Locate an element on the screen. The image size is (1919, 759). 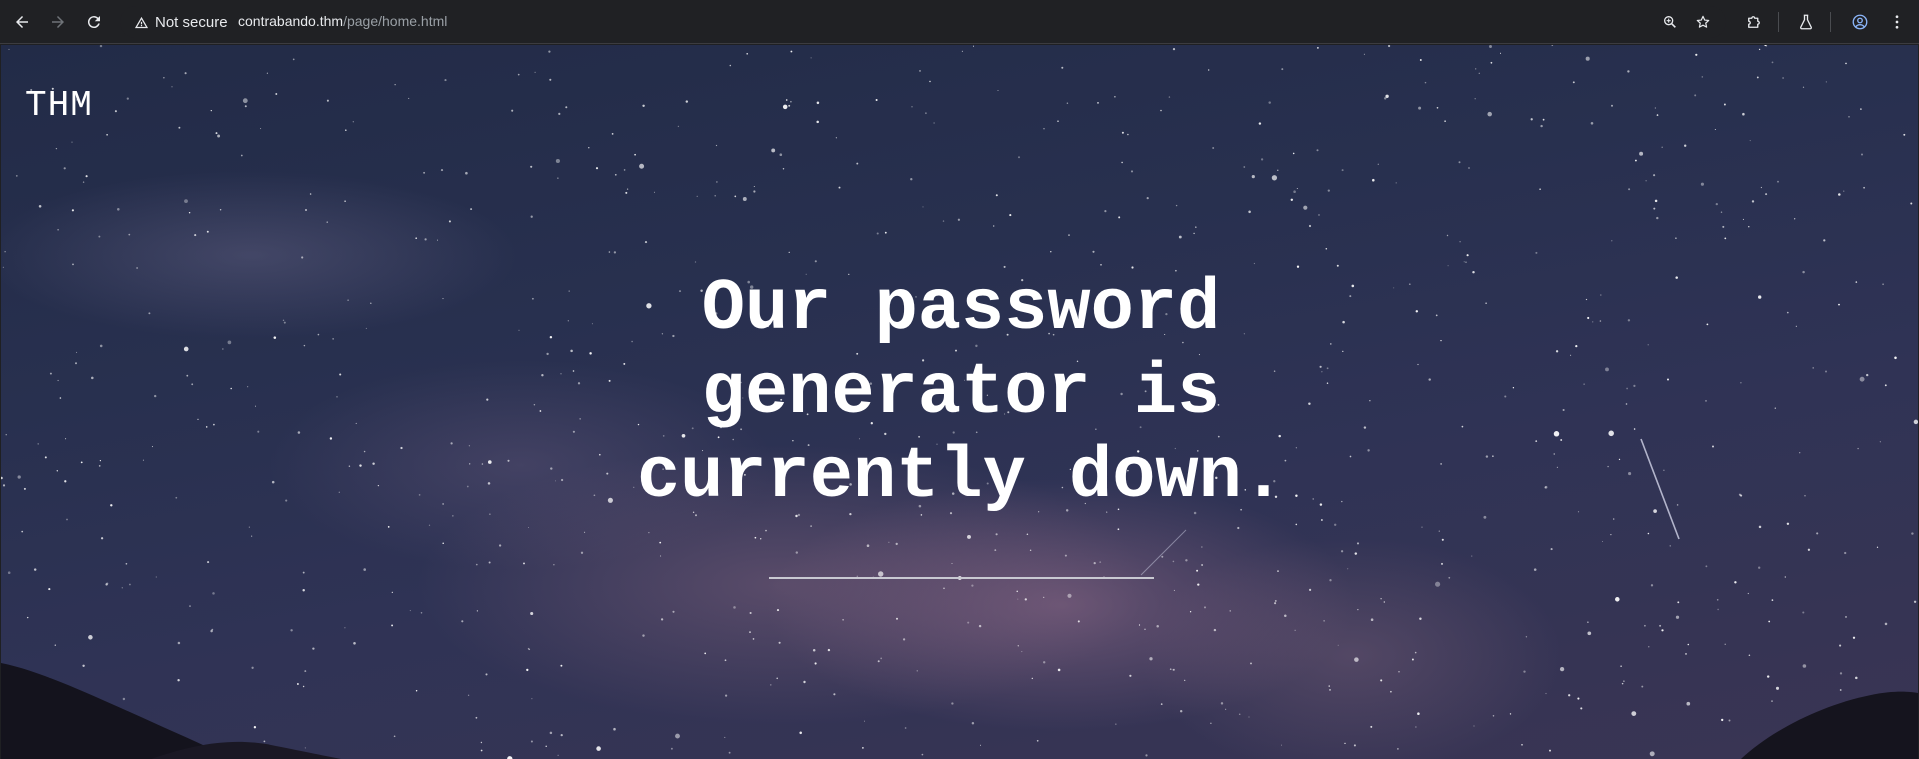
star-icon is located at coordinates (1703, 22).